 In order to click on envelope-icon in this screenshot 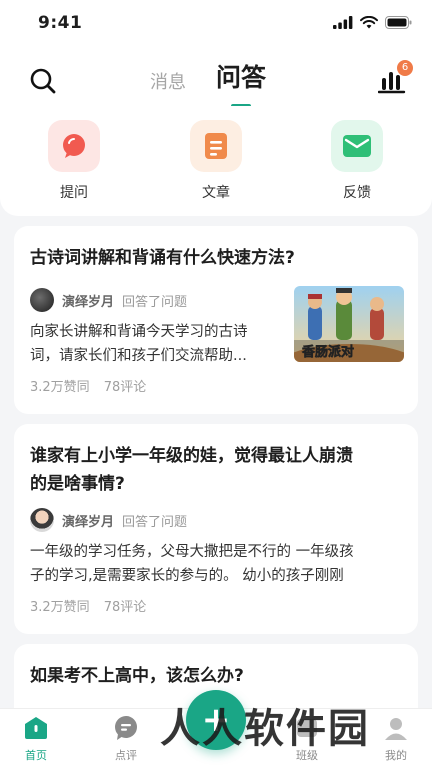, I will do `click(357, 146)`.